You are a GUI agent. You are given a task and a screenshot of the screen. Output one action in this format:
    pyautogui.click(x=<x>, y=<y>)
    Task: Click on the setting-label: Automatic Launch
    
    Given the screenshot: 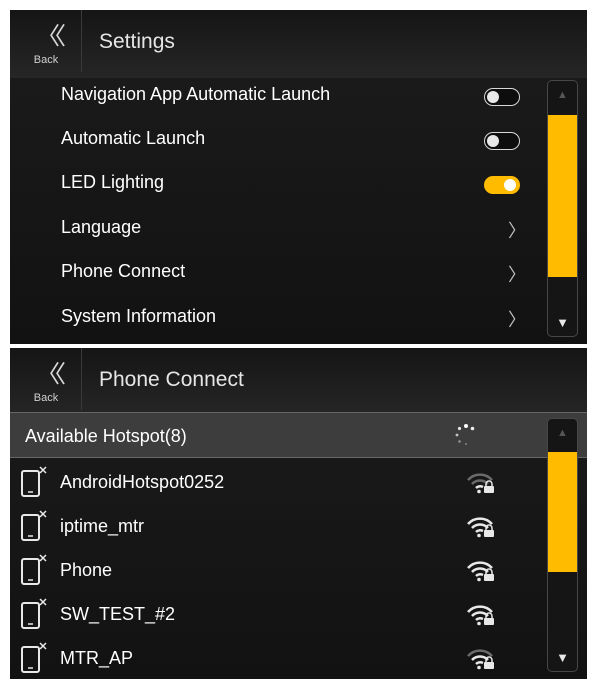 What is the action you would take?
    pyautogui.click(x=133, y=138)
    